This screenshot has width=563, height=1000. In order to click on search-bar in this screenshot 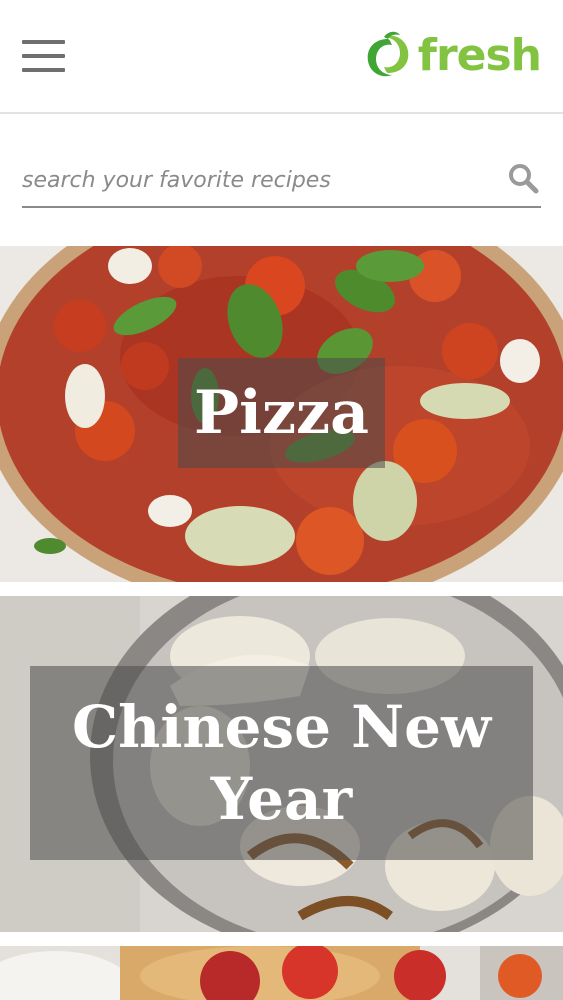, I will do `click(281, 179)`.